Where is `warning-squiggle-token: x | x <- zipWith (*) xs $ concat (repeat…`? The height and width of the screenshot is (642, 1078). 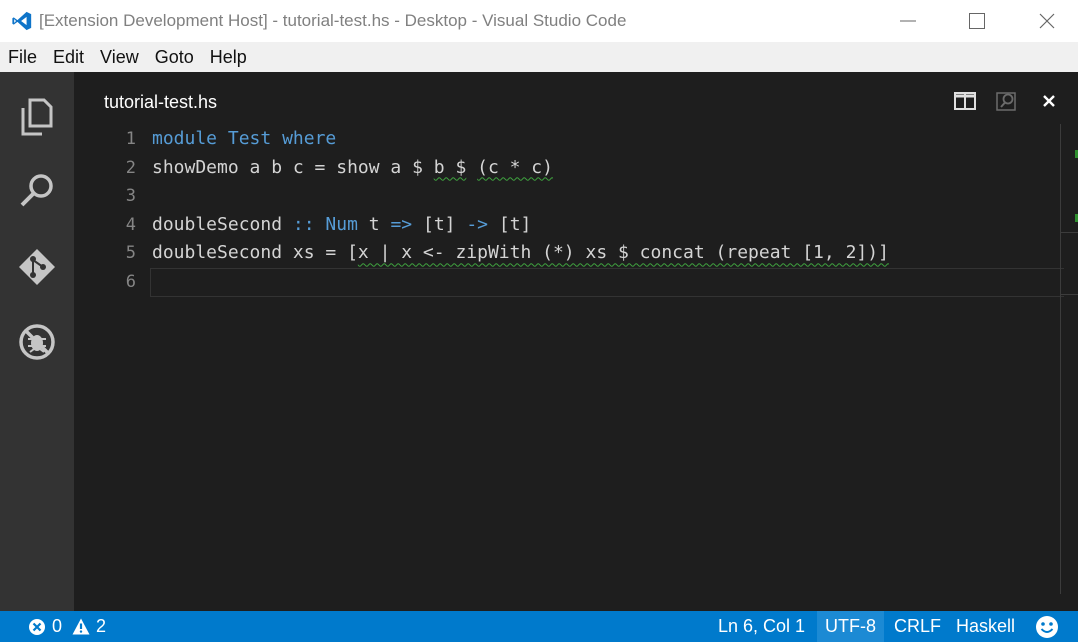
warning-squiggle-token: x | x <- zipWith (*) xs $ concat (repeat… is located at coordinates (623, 253).